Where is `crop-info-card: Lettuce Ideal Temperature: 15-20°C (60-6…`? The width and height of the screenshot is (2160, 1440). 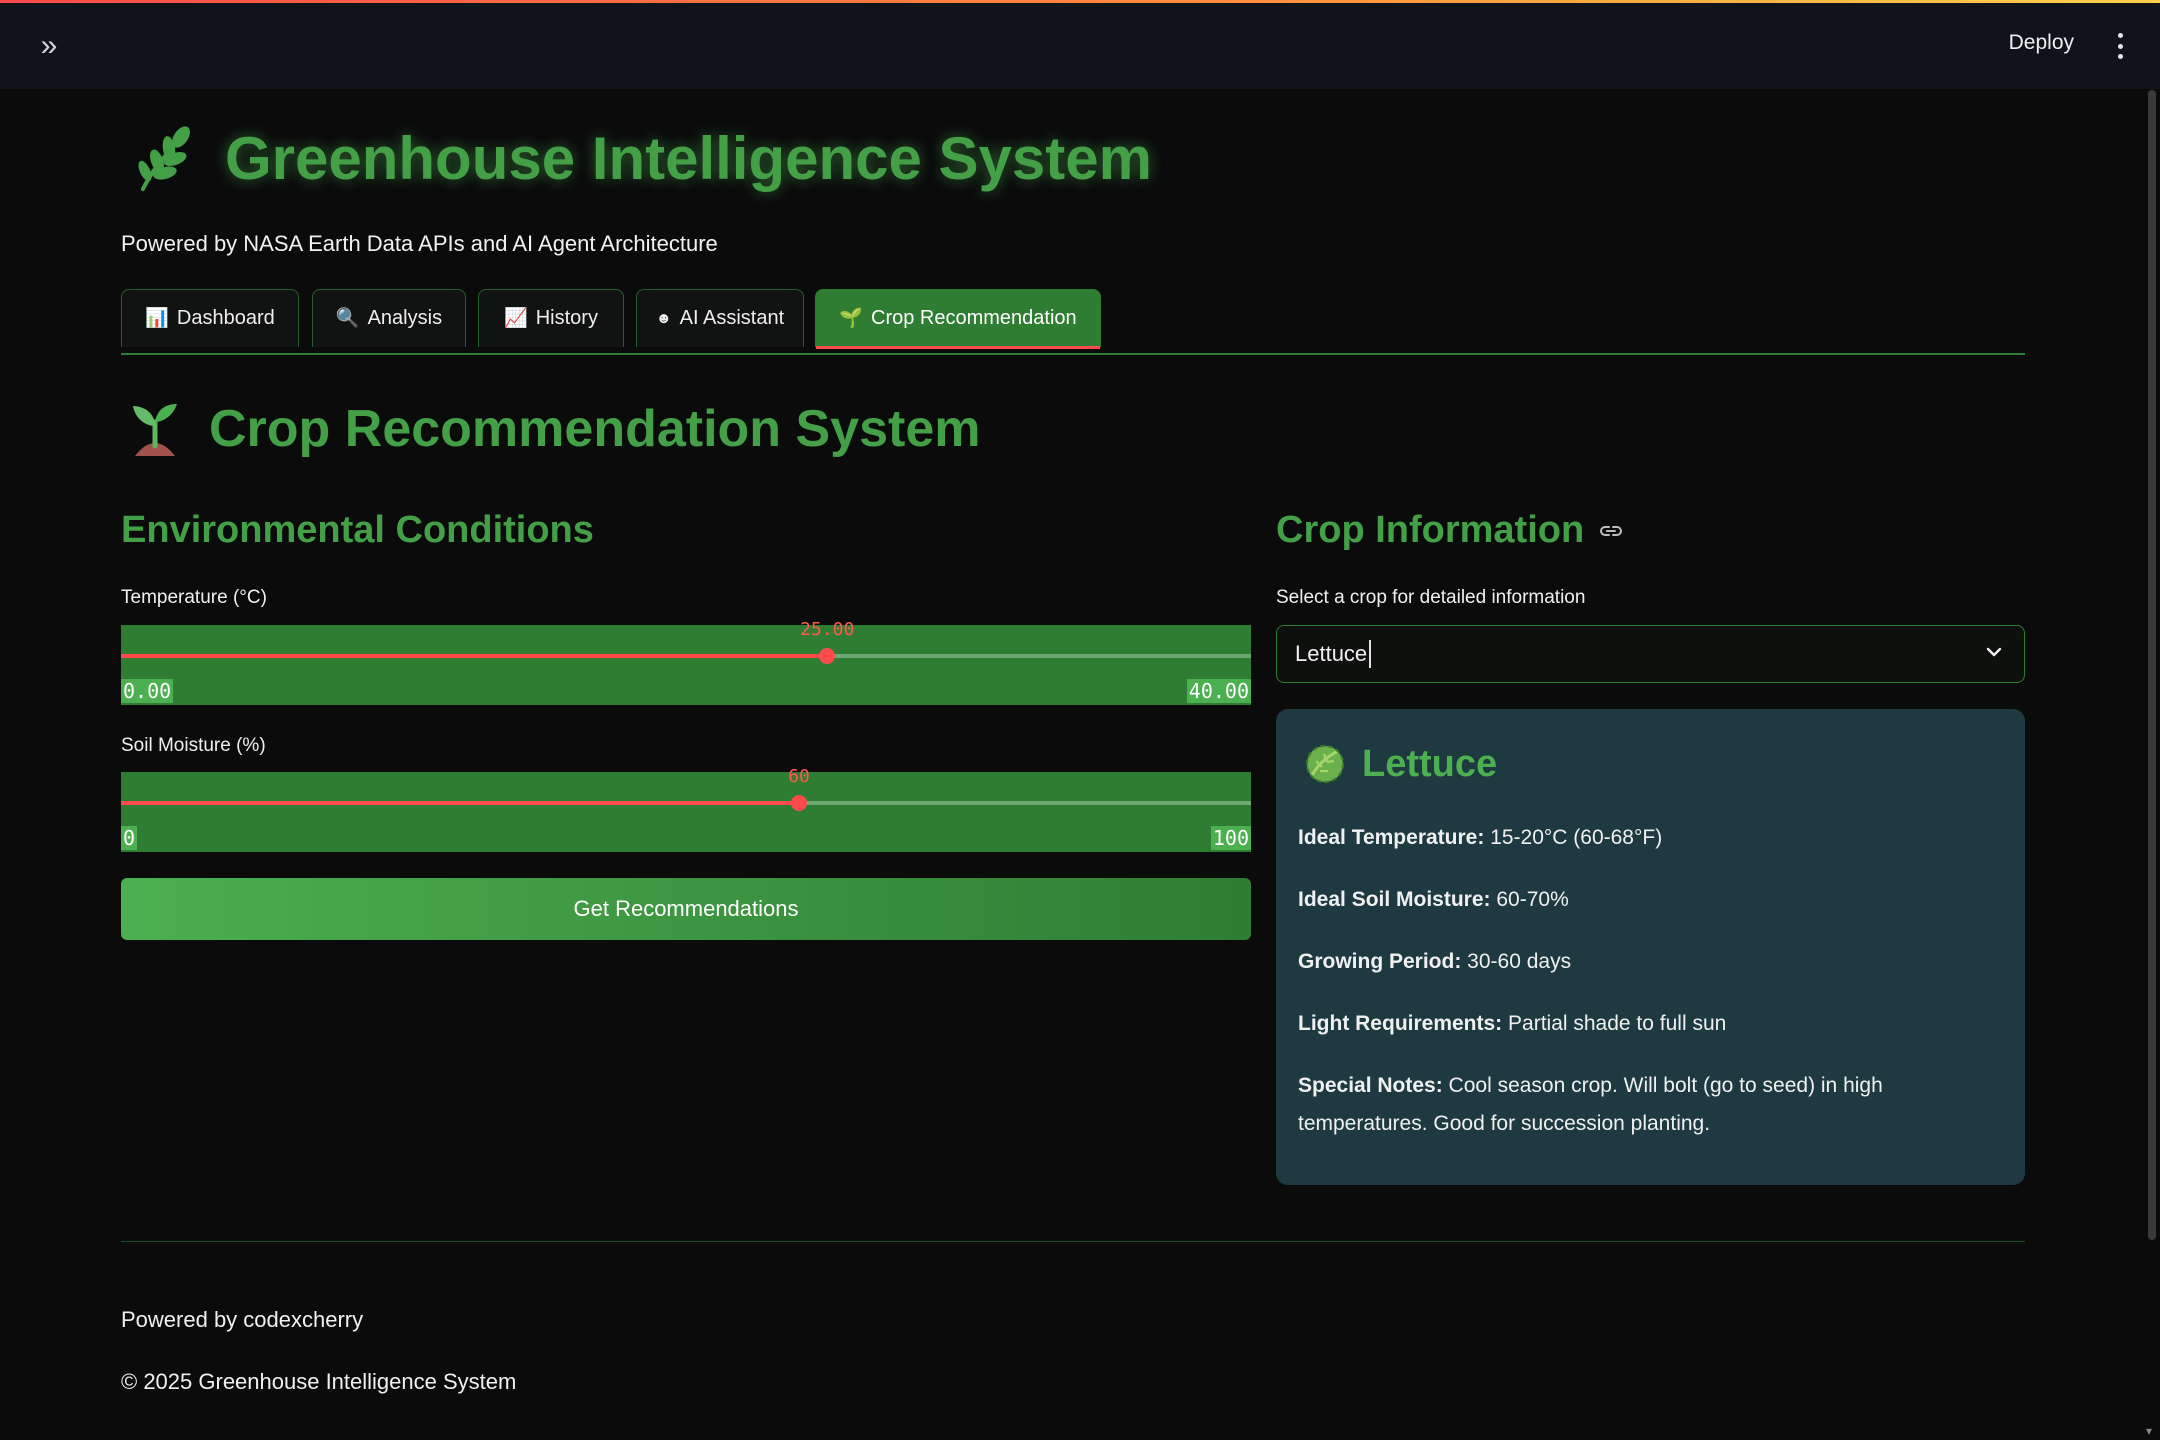
crop-info-card: Lettuce Ideal Temperature: 15-20°C (60-6… is located at coordinates (1650, 947).